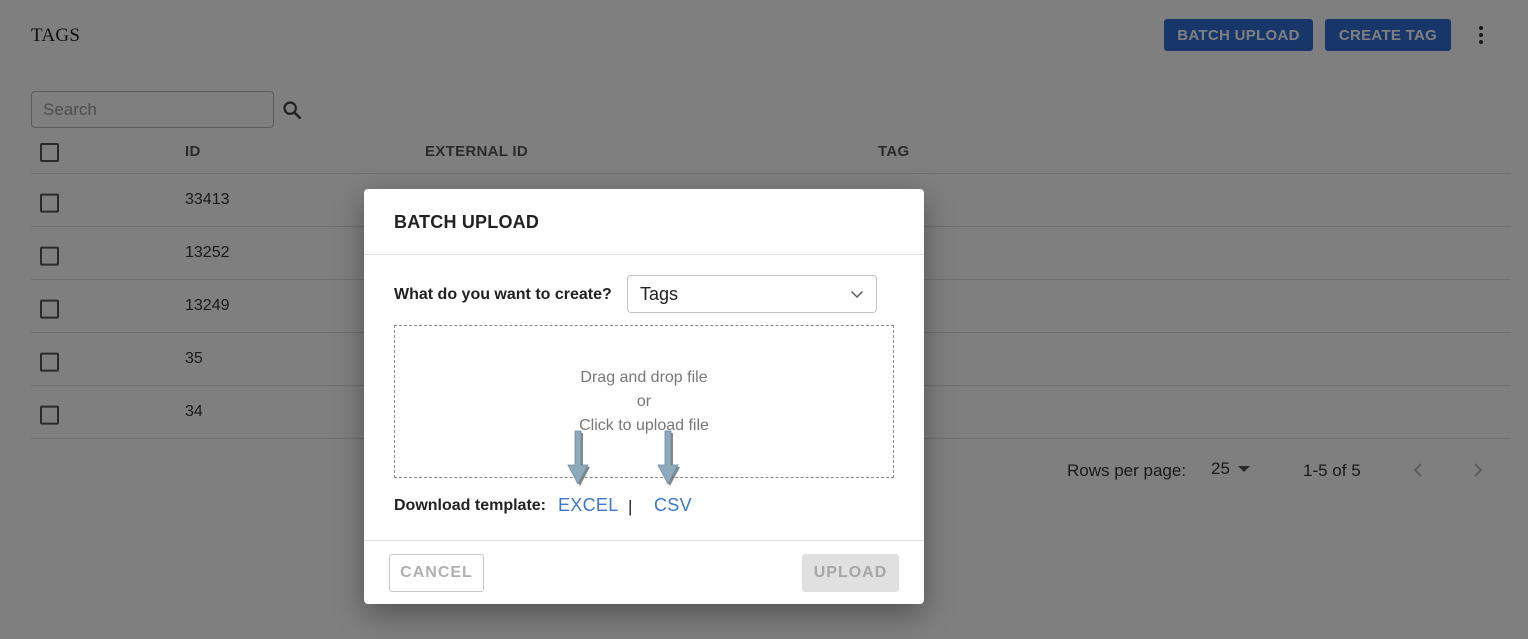  I want to click on chevron-down-icon, so click(857, 294).